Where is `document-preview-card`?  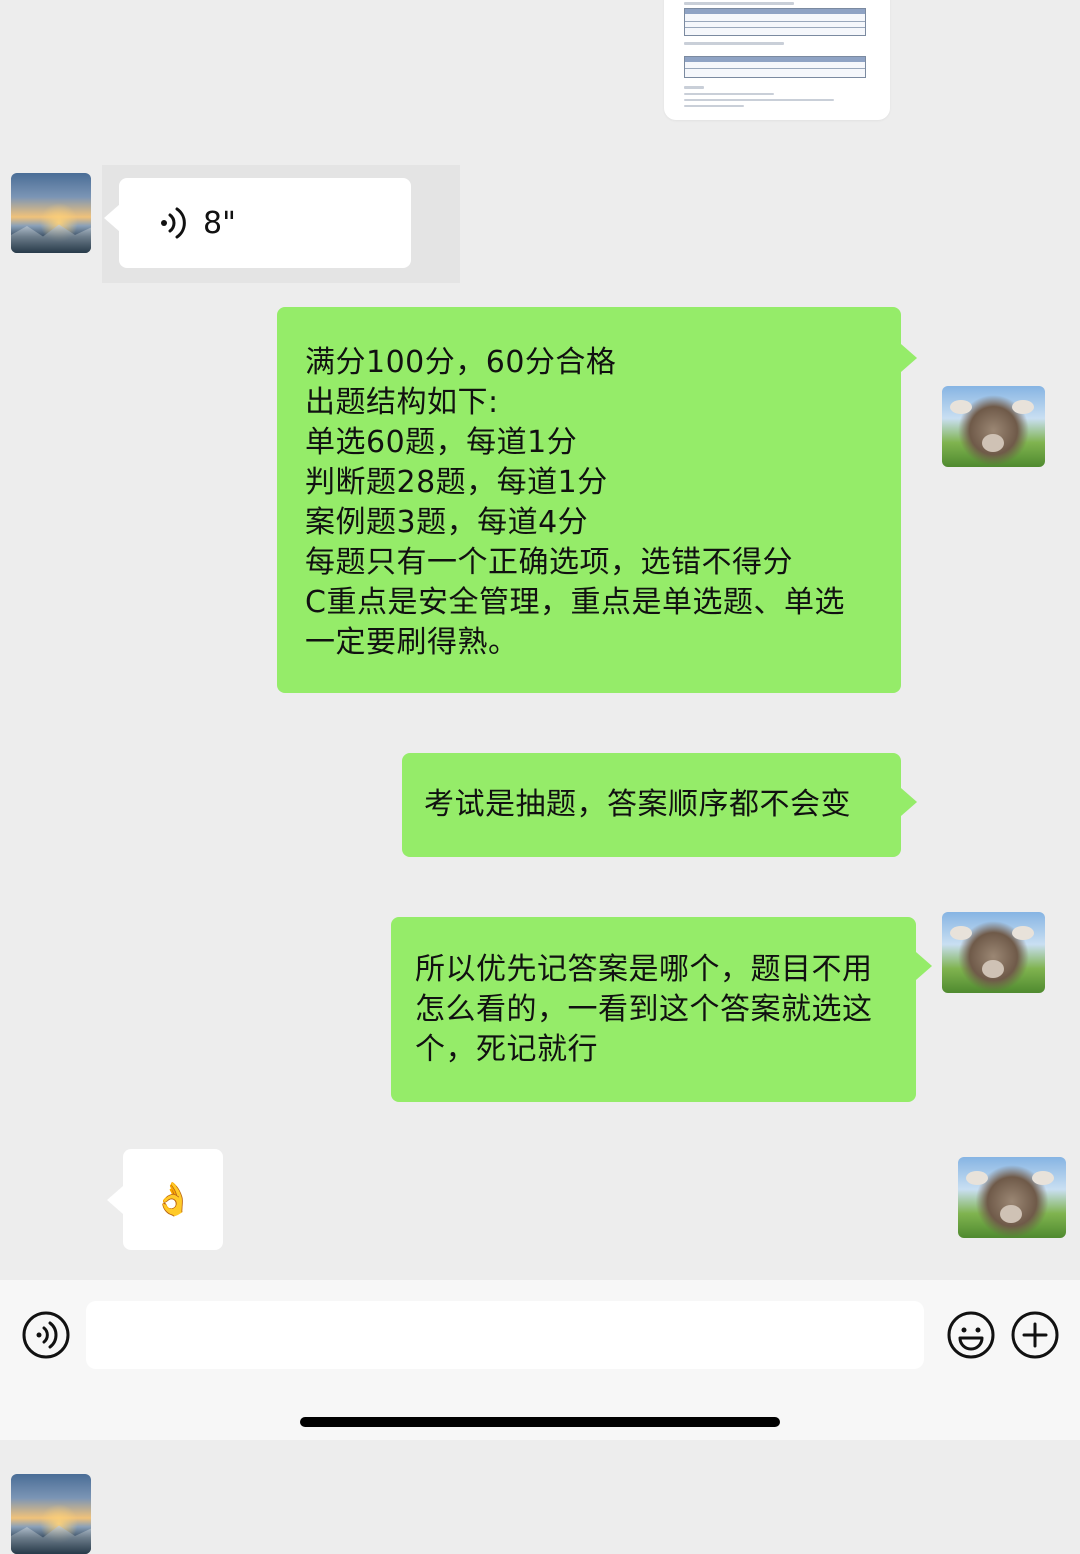 document-preview-card is located at coordinates (777, 60).